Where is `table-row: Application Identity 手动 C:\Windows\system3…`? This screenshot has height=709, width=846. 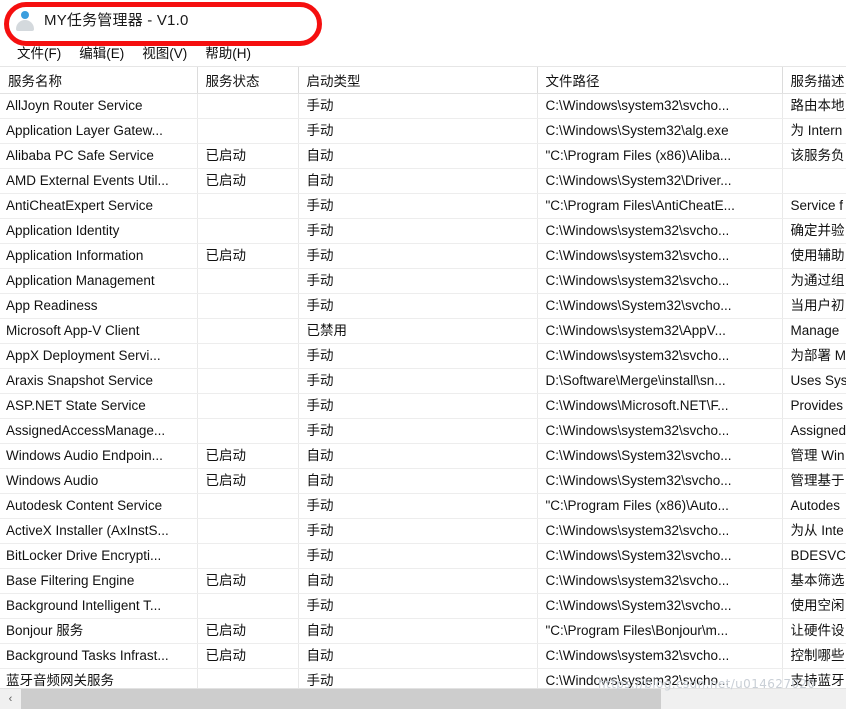
table-row: Application Identity 手动 C:\Windows\system3… is located at coordinates (423, 231).